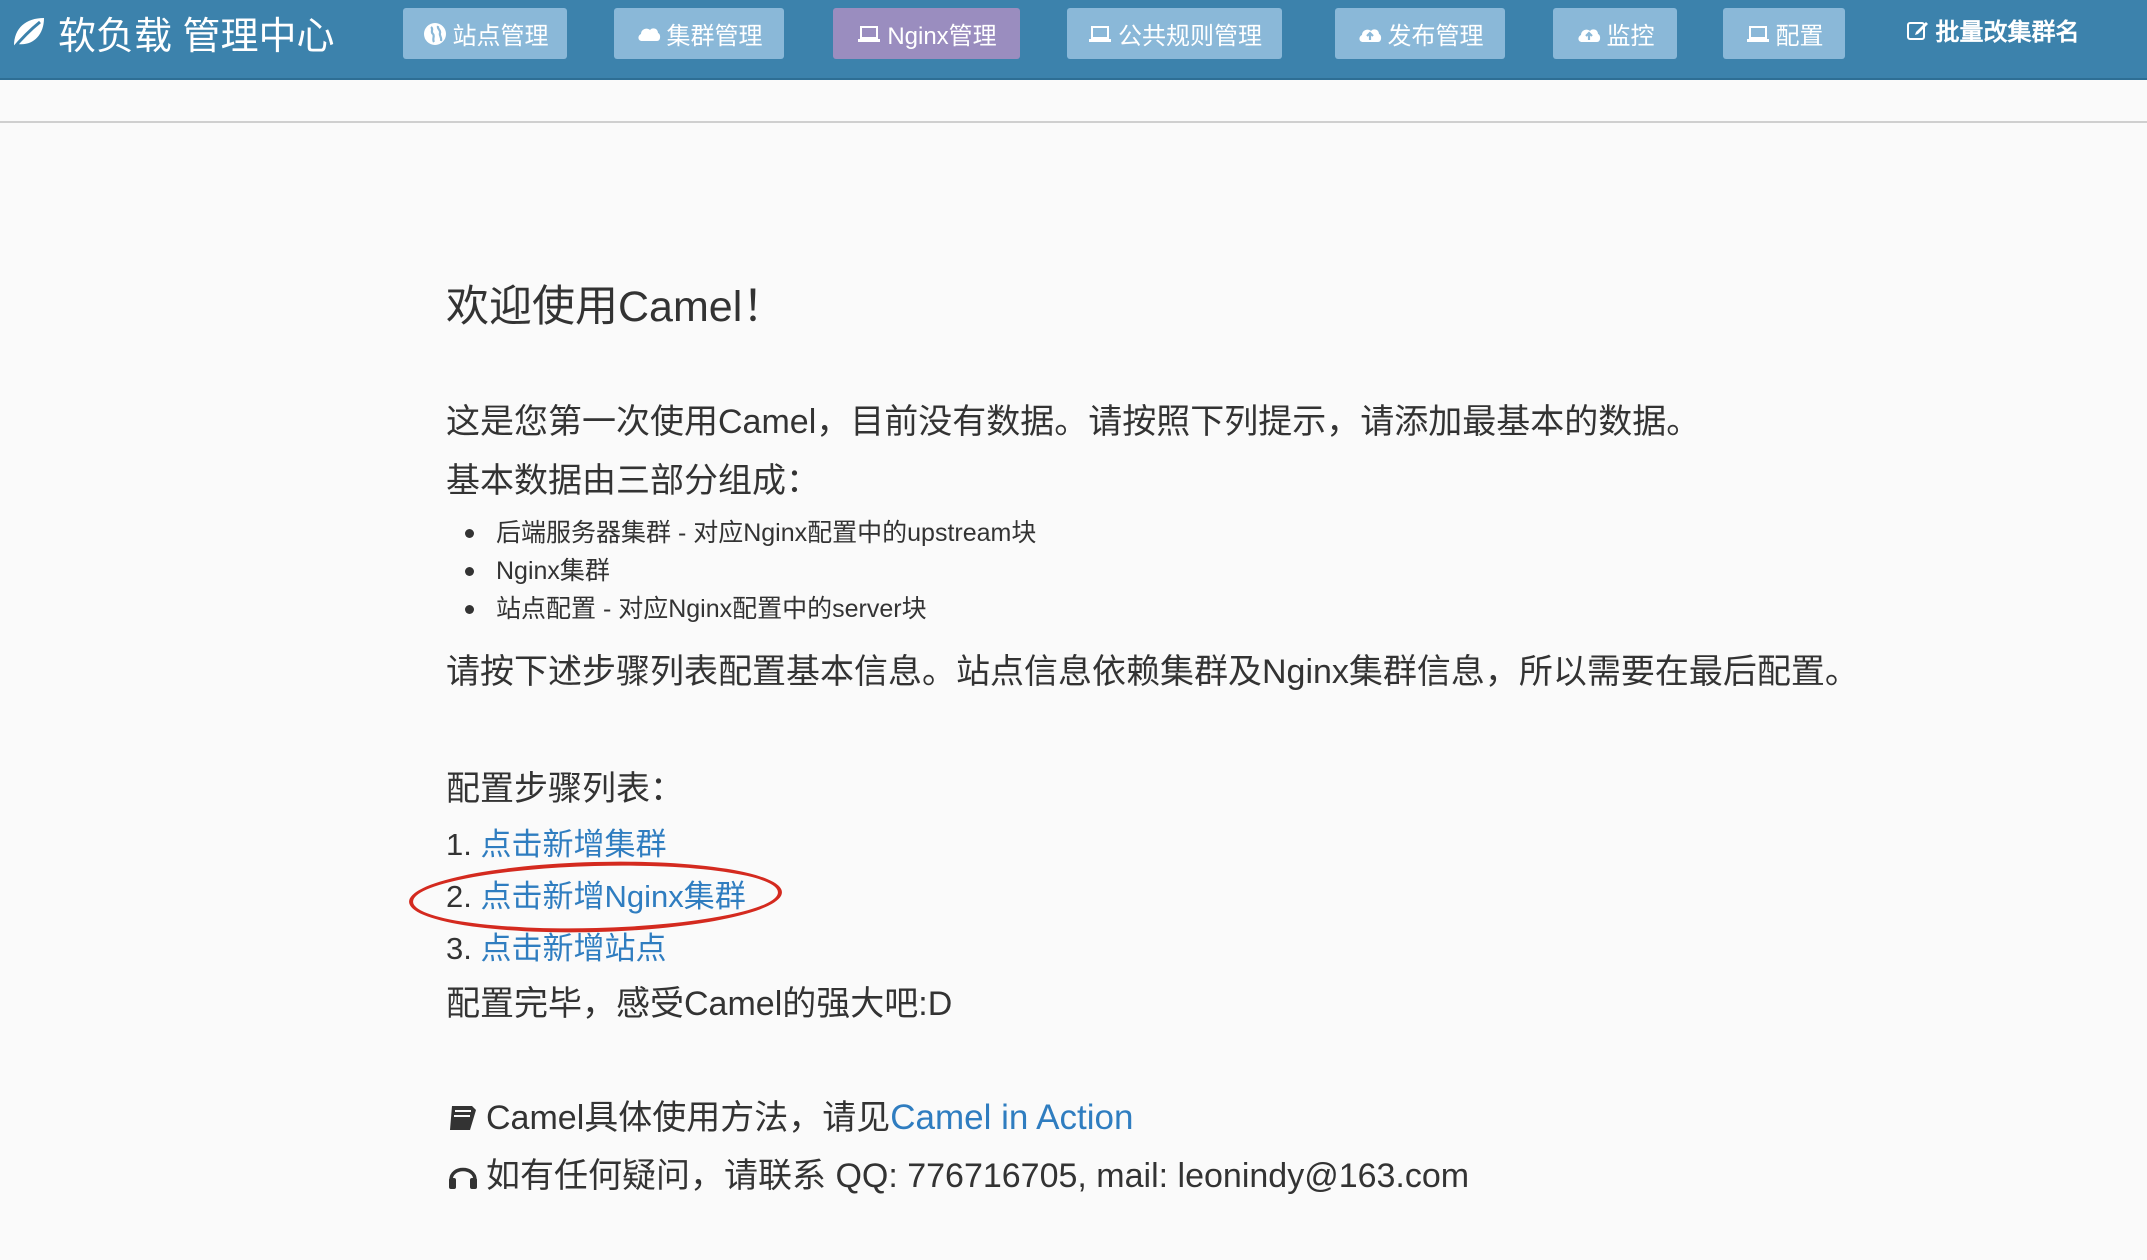 Image resolution: width=2147 pixels, height=1260 pixels. Describe the element at coordinates (463, 1118) in the screenshot. I see `book-icon` at that location.